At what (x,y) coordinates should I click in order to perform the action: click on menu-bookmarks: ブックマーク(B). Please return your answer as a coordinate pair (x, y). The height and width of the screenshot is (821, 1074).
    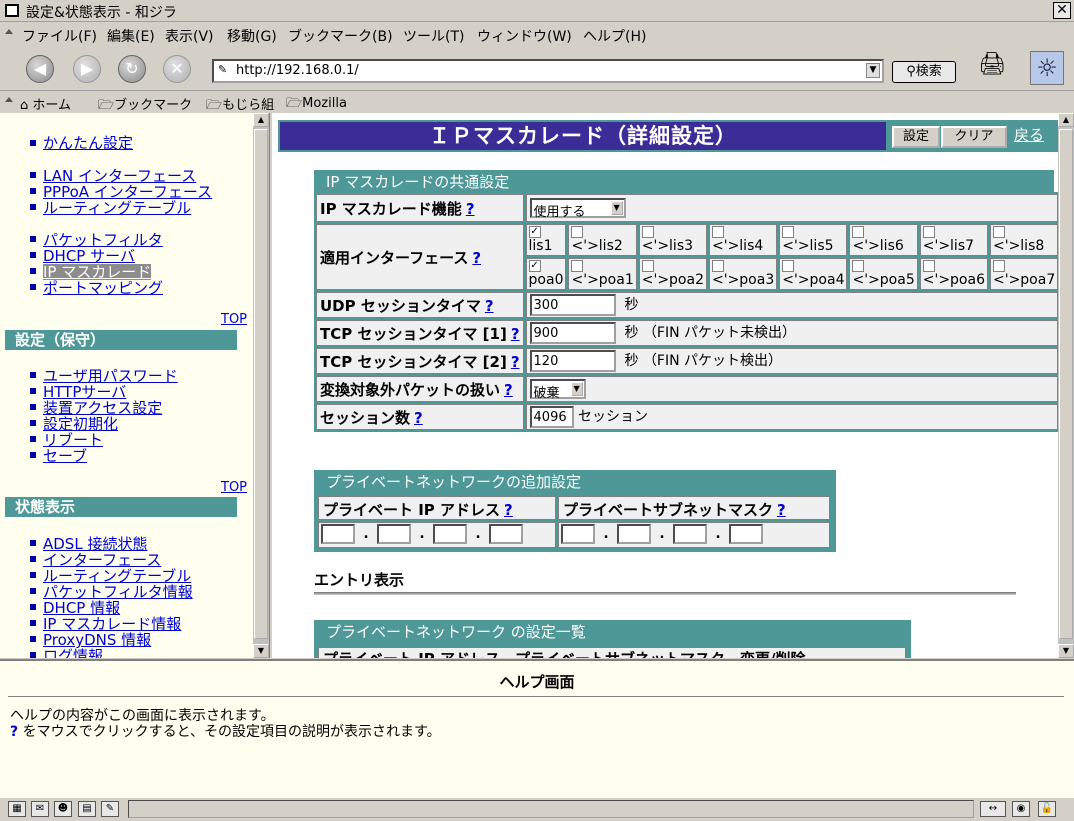
    Looking at the image, I should click on (340, 36).